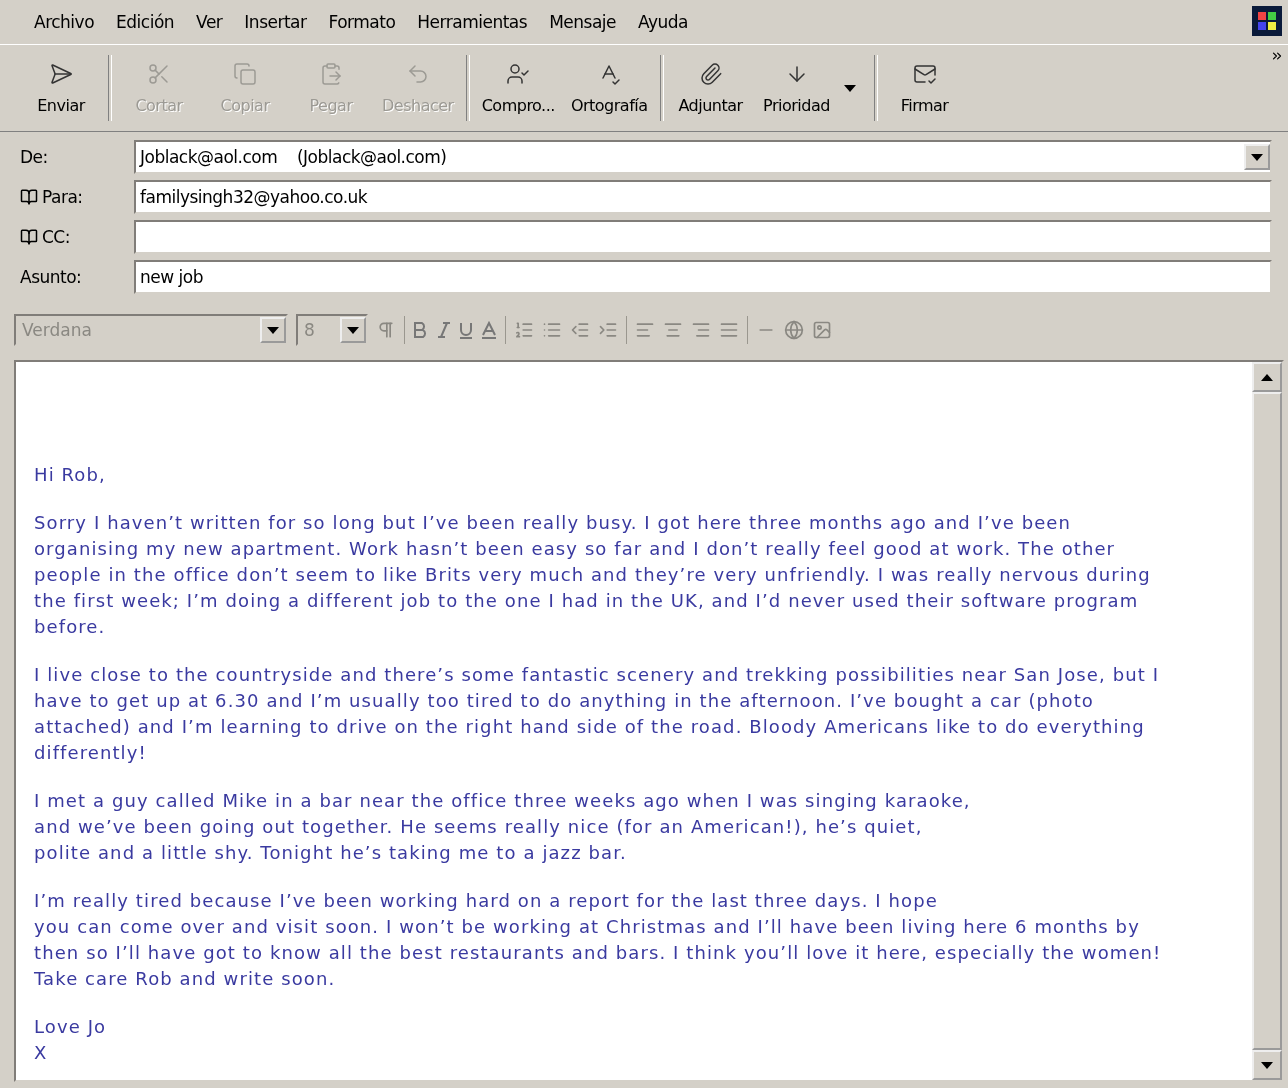  What do you see at coordinates (466, 330) in the screenshot?
I see `underline-icon` at bounding box center [466, 330].